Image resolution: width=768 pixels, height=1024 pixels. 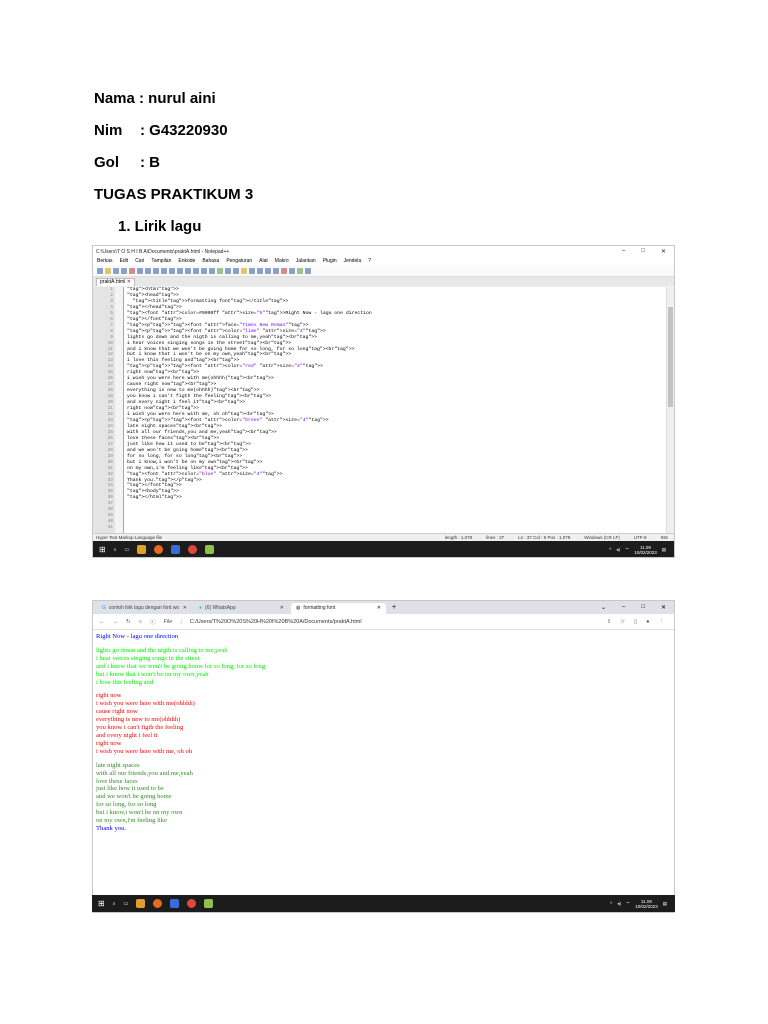 What do you see at coordinates (124, 261) in the screenshot?
I see `menu-item: Edit` at bounding box center [124, 261].